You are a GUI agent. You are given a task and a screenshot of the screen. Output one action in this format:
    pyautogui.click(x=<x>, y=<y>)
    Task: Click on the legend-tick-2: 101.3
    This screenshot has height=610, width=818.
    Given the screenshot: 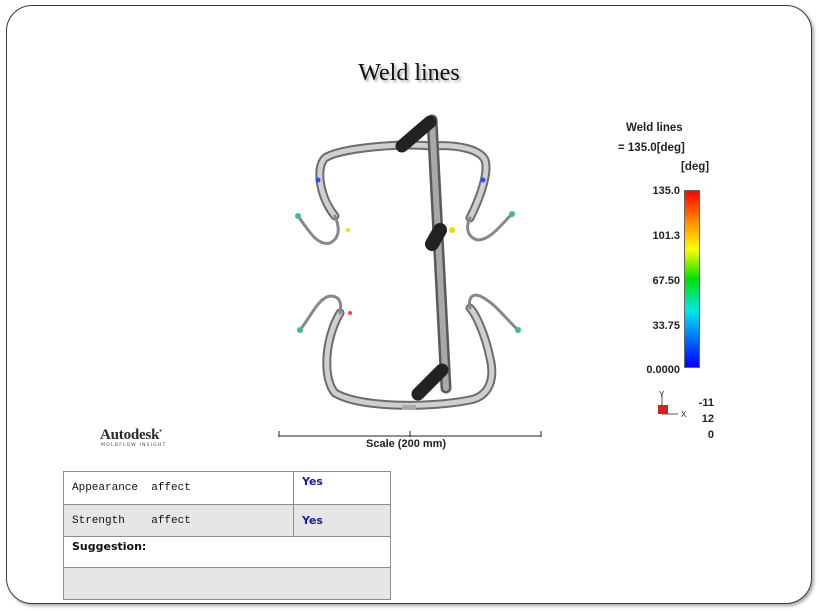 What is the action you would take?
    pyautogui.click(x=666, y=236)
    